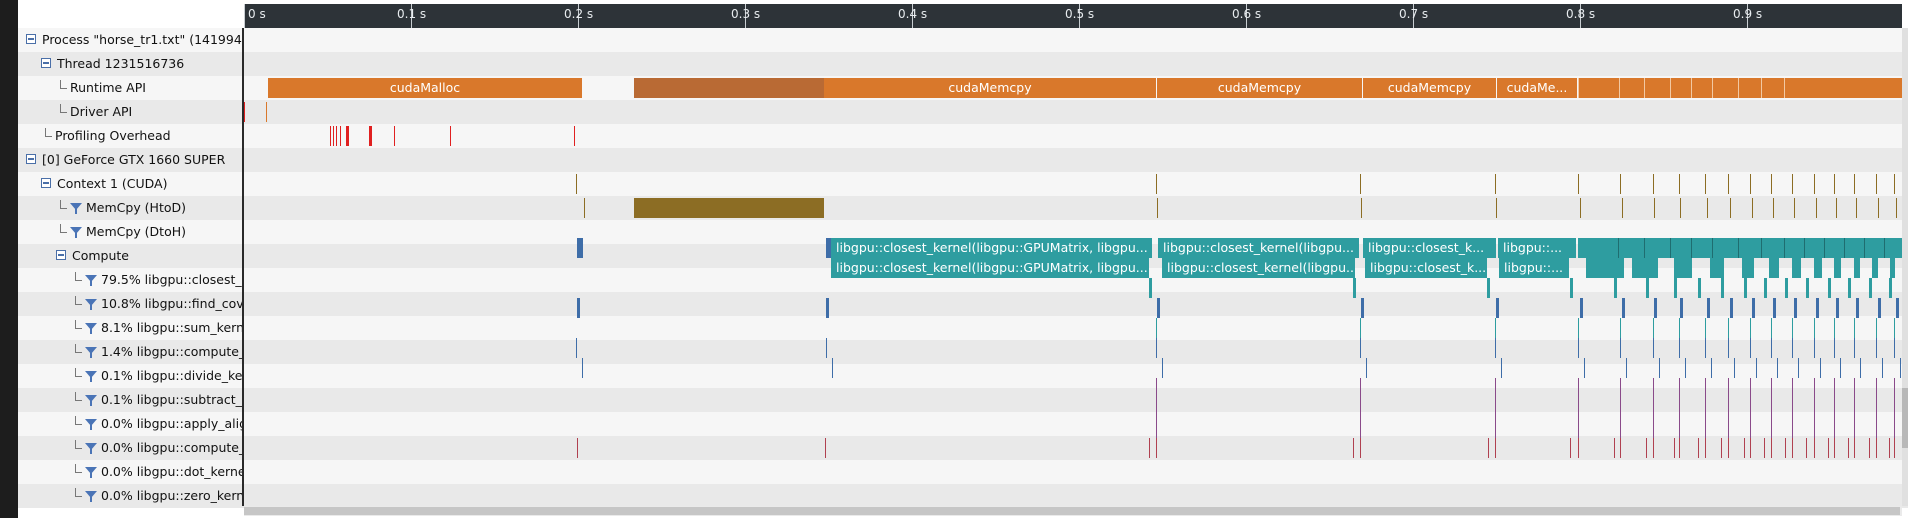 This screenshot has width=1908, height=518. What do you see at coordinates (130, 208) in the screenshot?
I see `tree-row: MemCpy (HtoD)` at bounding box center [130, 208].